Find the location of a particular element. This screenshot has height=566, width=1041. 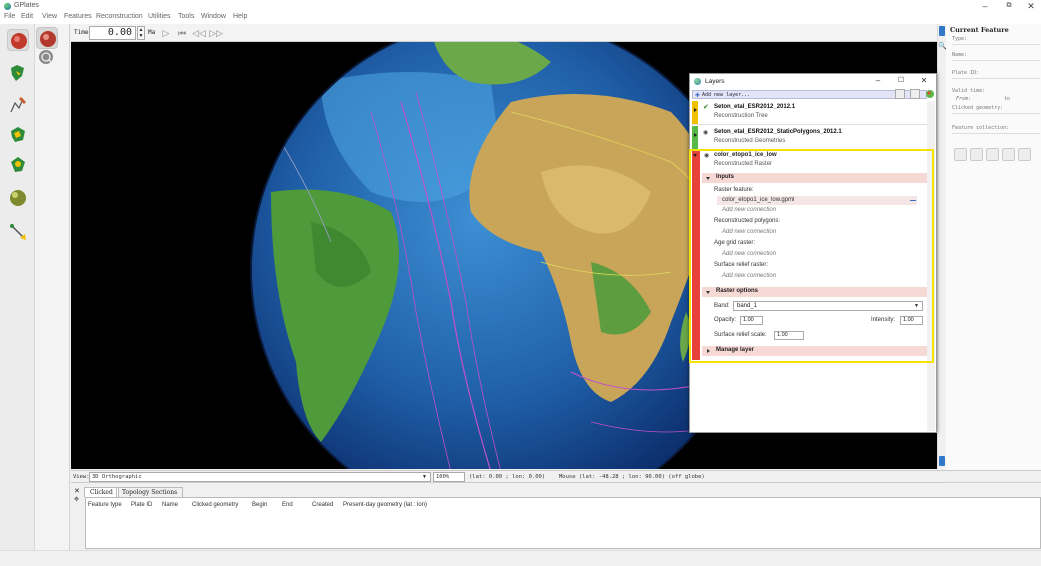

digitise-tool is located at coordinates (18, 105).